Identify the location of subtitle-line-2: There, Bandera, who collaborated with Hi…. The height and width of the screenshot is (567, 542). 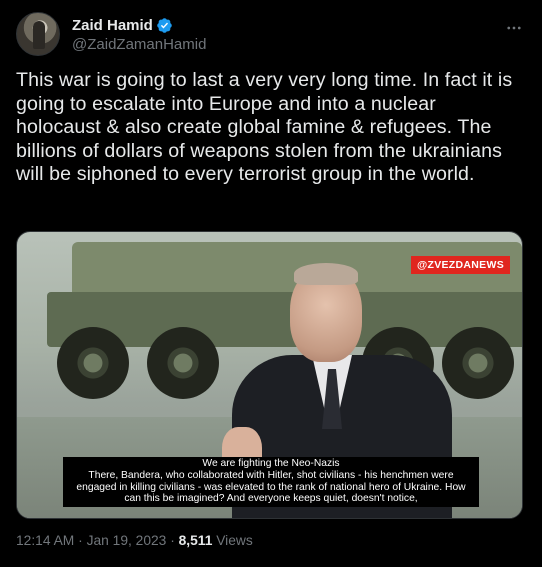
(271, 487).